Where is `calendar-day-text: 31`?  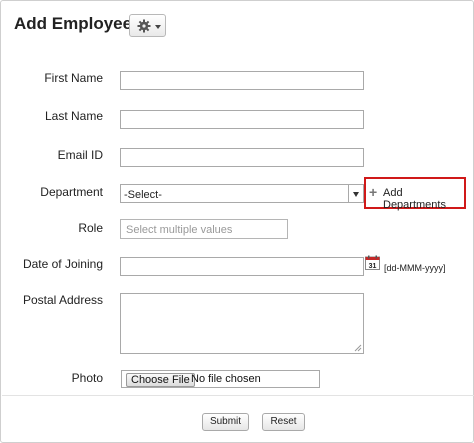 calendar-day-text: 31 is located at coordinates (373, 266).